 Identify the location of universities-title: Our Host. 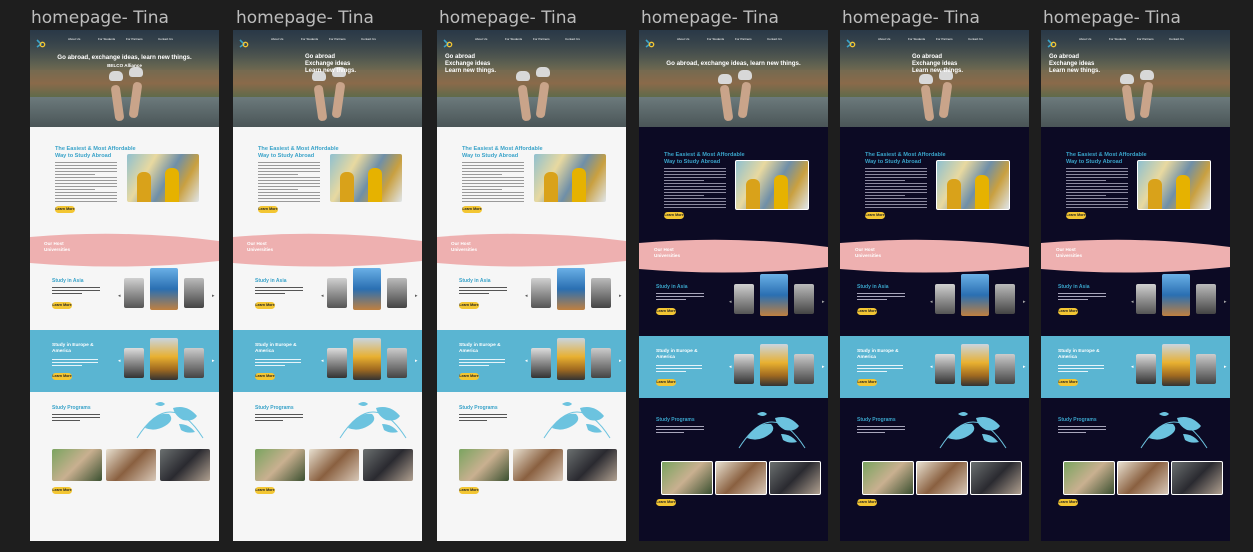
(1066, 249).